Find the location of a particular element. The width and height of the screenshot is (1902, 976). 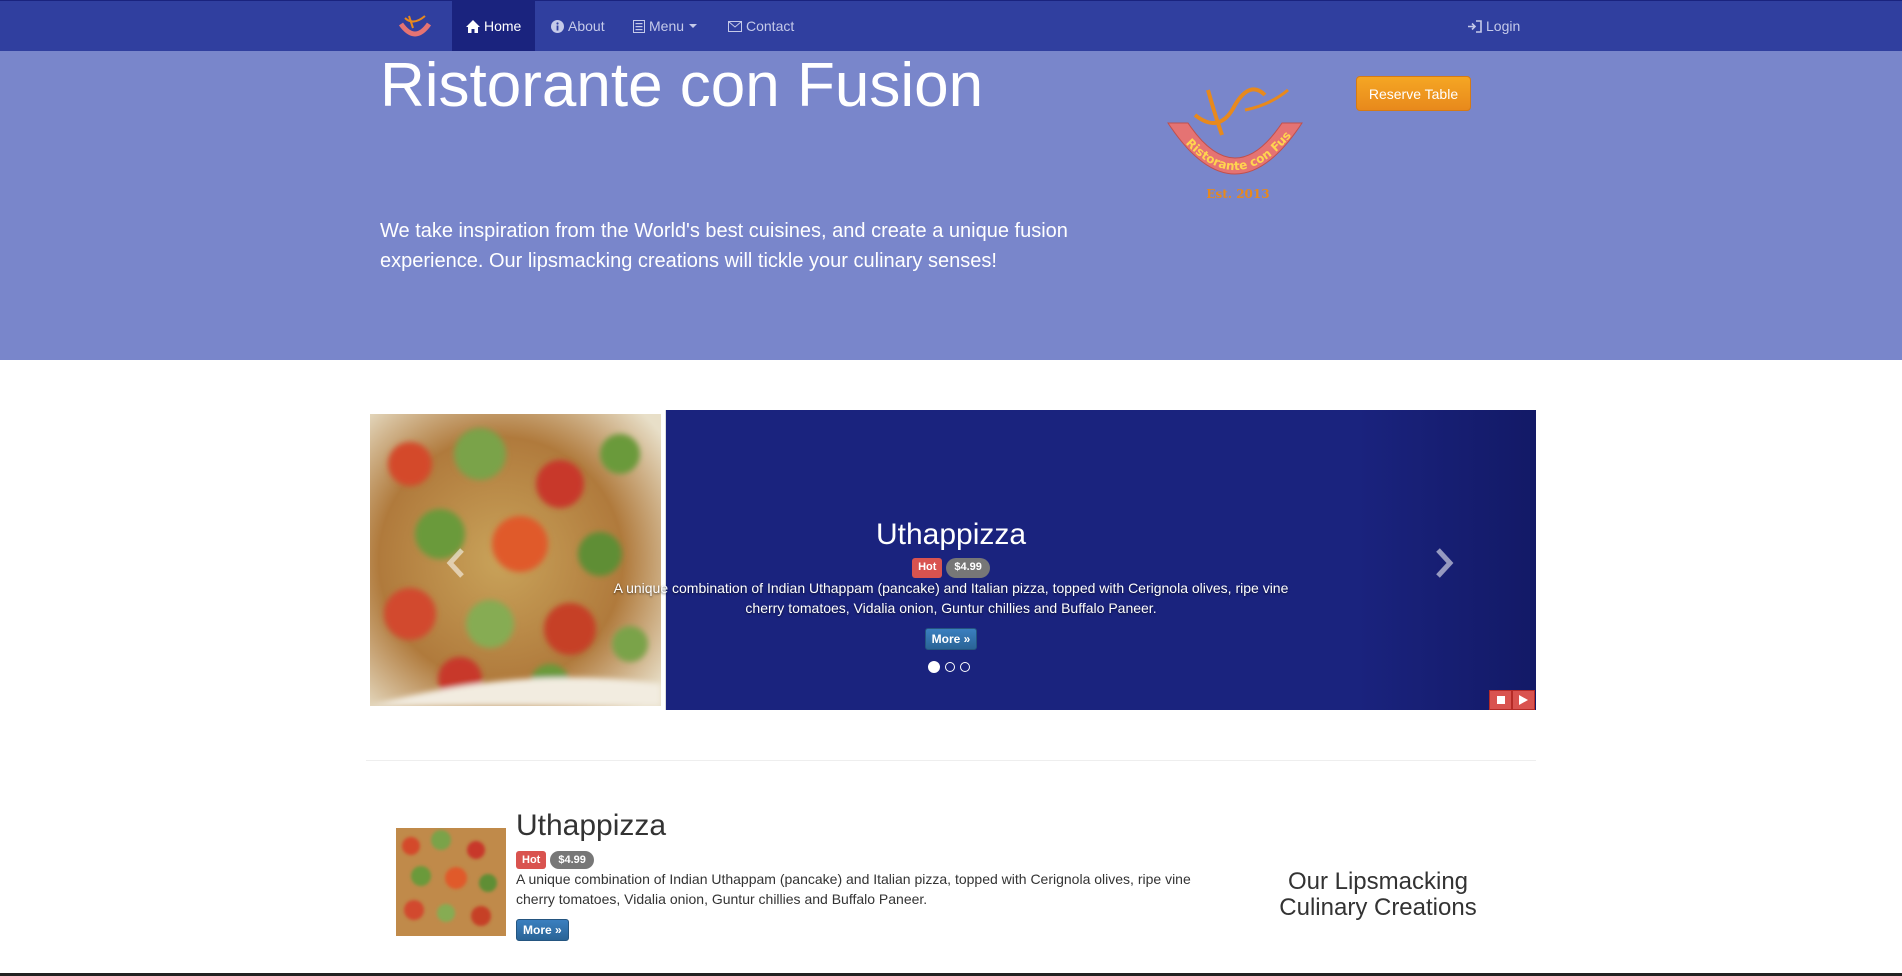

dish-title: Uthappizza is located at coordinates (591, 825).